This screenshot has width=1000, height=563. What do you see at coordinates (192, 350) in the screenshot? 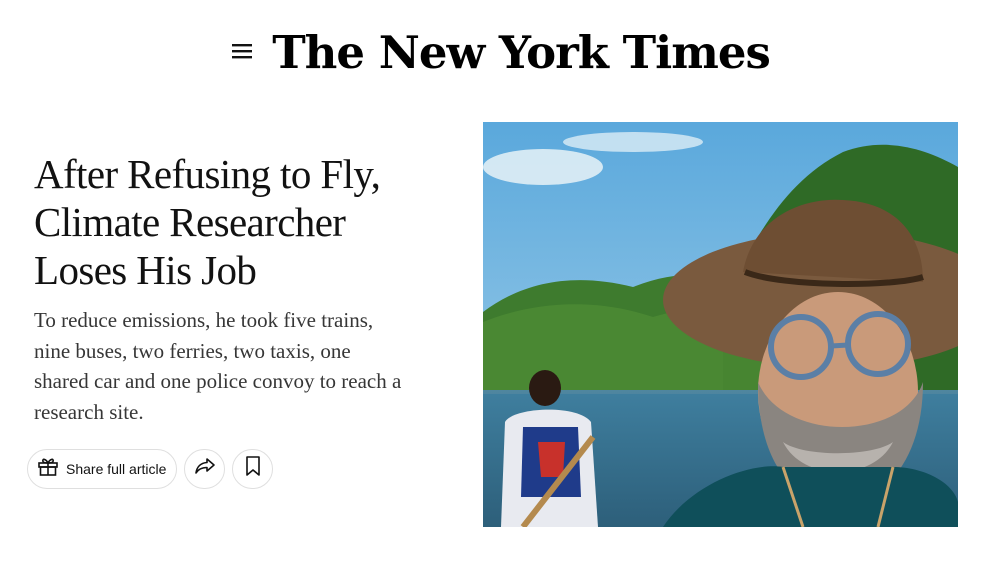
I see `summary-line: nine buses, two ferries, two taxis, one` at bounding box center [192, 350].